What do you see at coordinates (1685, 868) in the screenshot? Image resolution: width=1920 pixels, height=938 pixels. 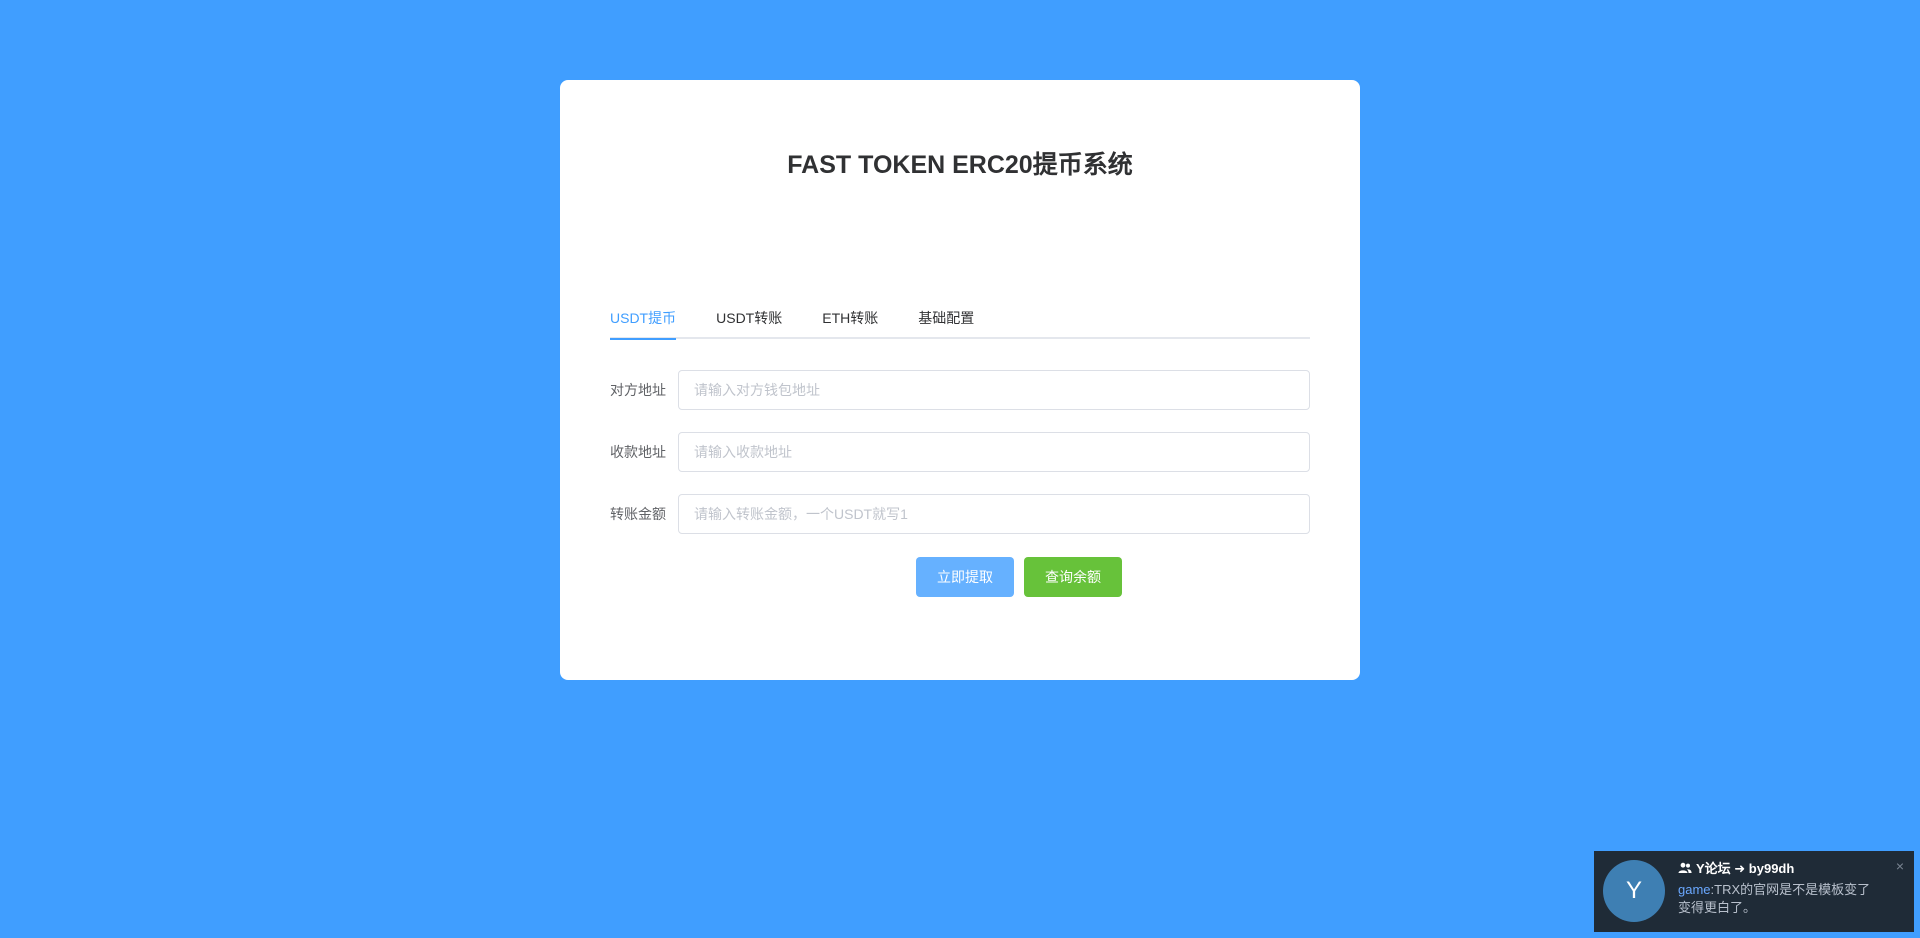 I see `users-icon` at bounding box center [1685, 868].